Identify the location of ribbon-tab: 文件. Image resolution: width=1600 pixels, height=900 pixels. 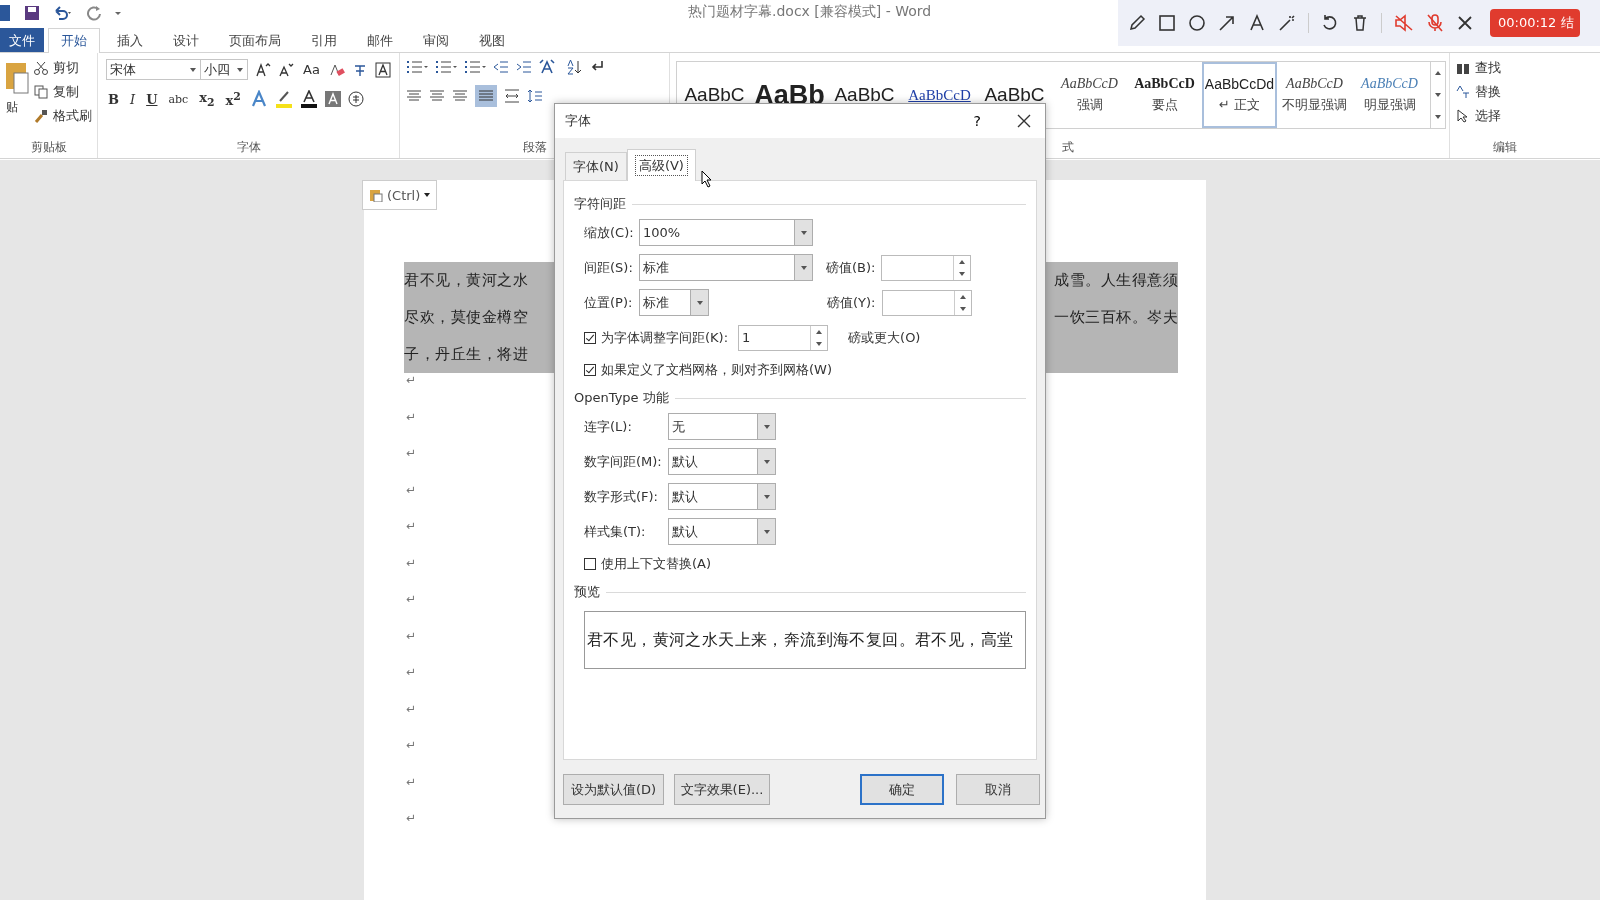
(22, 40).